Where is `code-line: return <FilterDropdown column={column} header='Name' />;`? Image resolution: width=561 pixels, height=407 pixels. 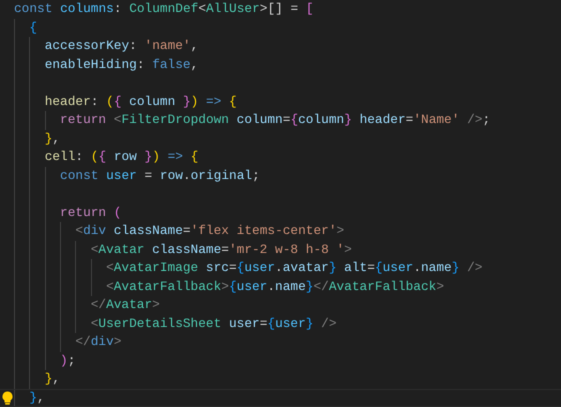 code-line: return <FilterDropdown column={column} header='Name' />; is located at coordinates (275, 120).